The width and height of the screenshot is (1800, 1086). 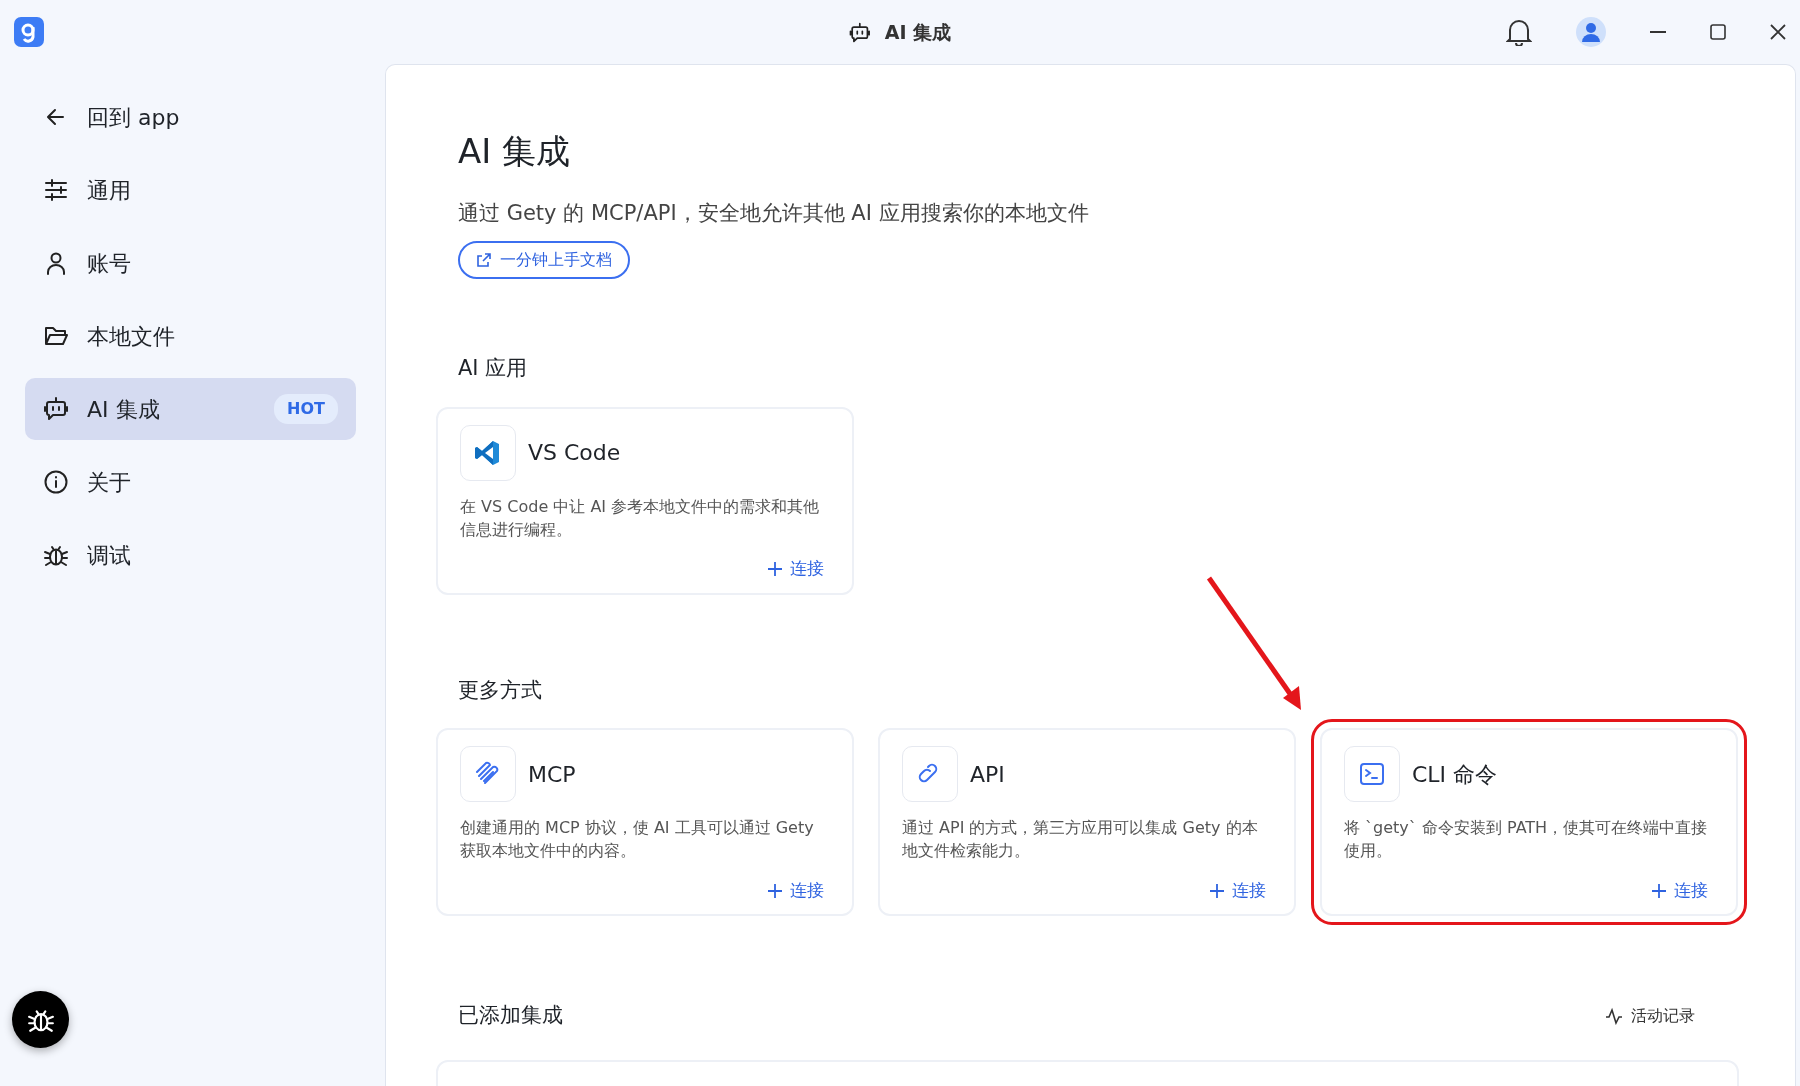 What do you see at coordinates (493, 369) in the screenshot?
I see `section-title: AI 应用` at bounding box center [493, 369].